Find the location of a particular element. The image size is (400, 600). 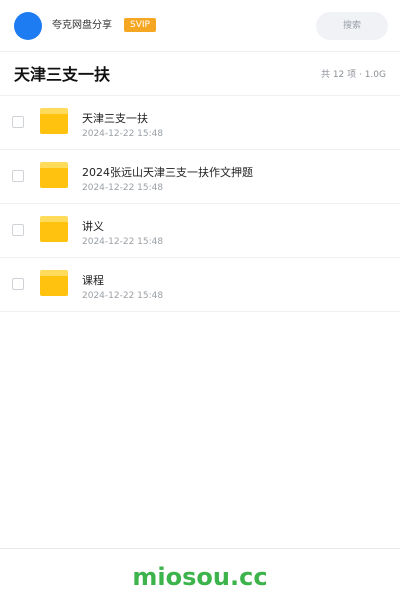

list-item: 课程 2024-12-22 15:48 is located at coordinates (200, 285).